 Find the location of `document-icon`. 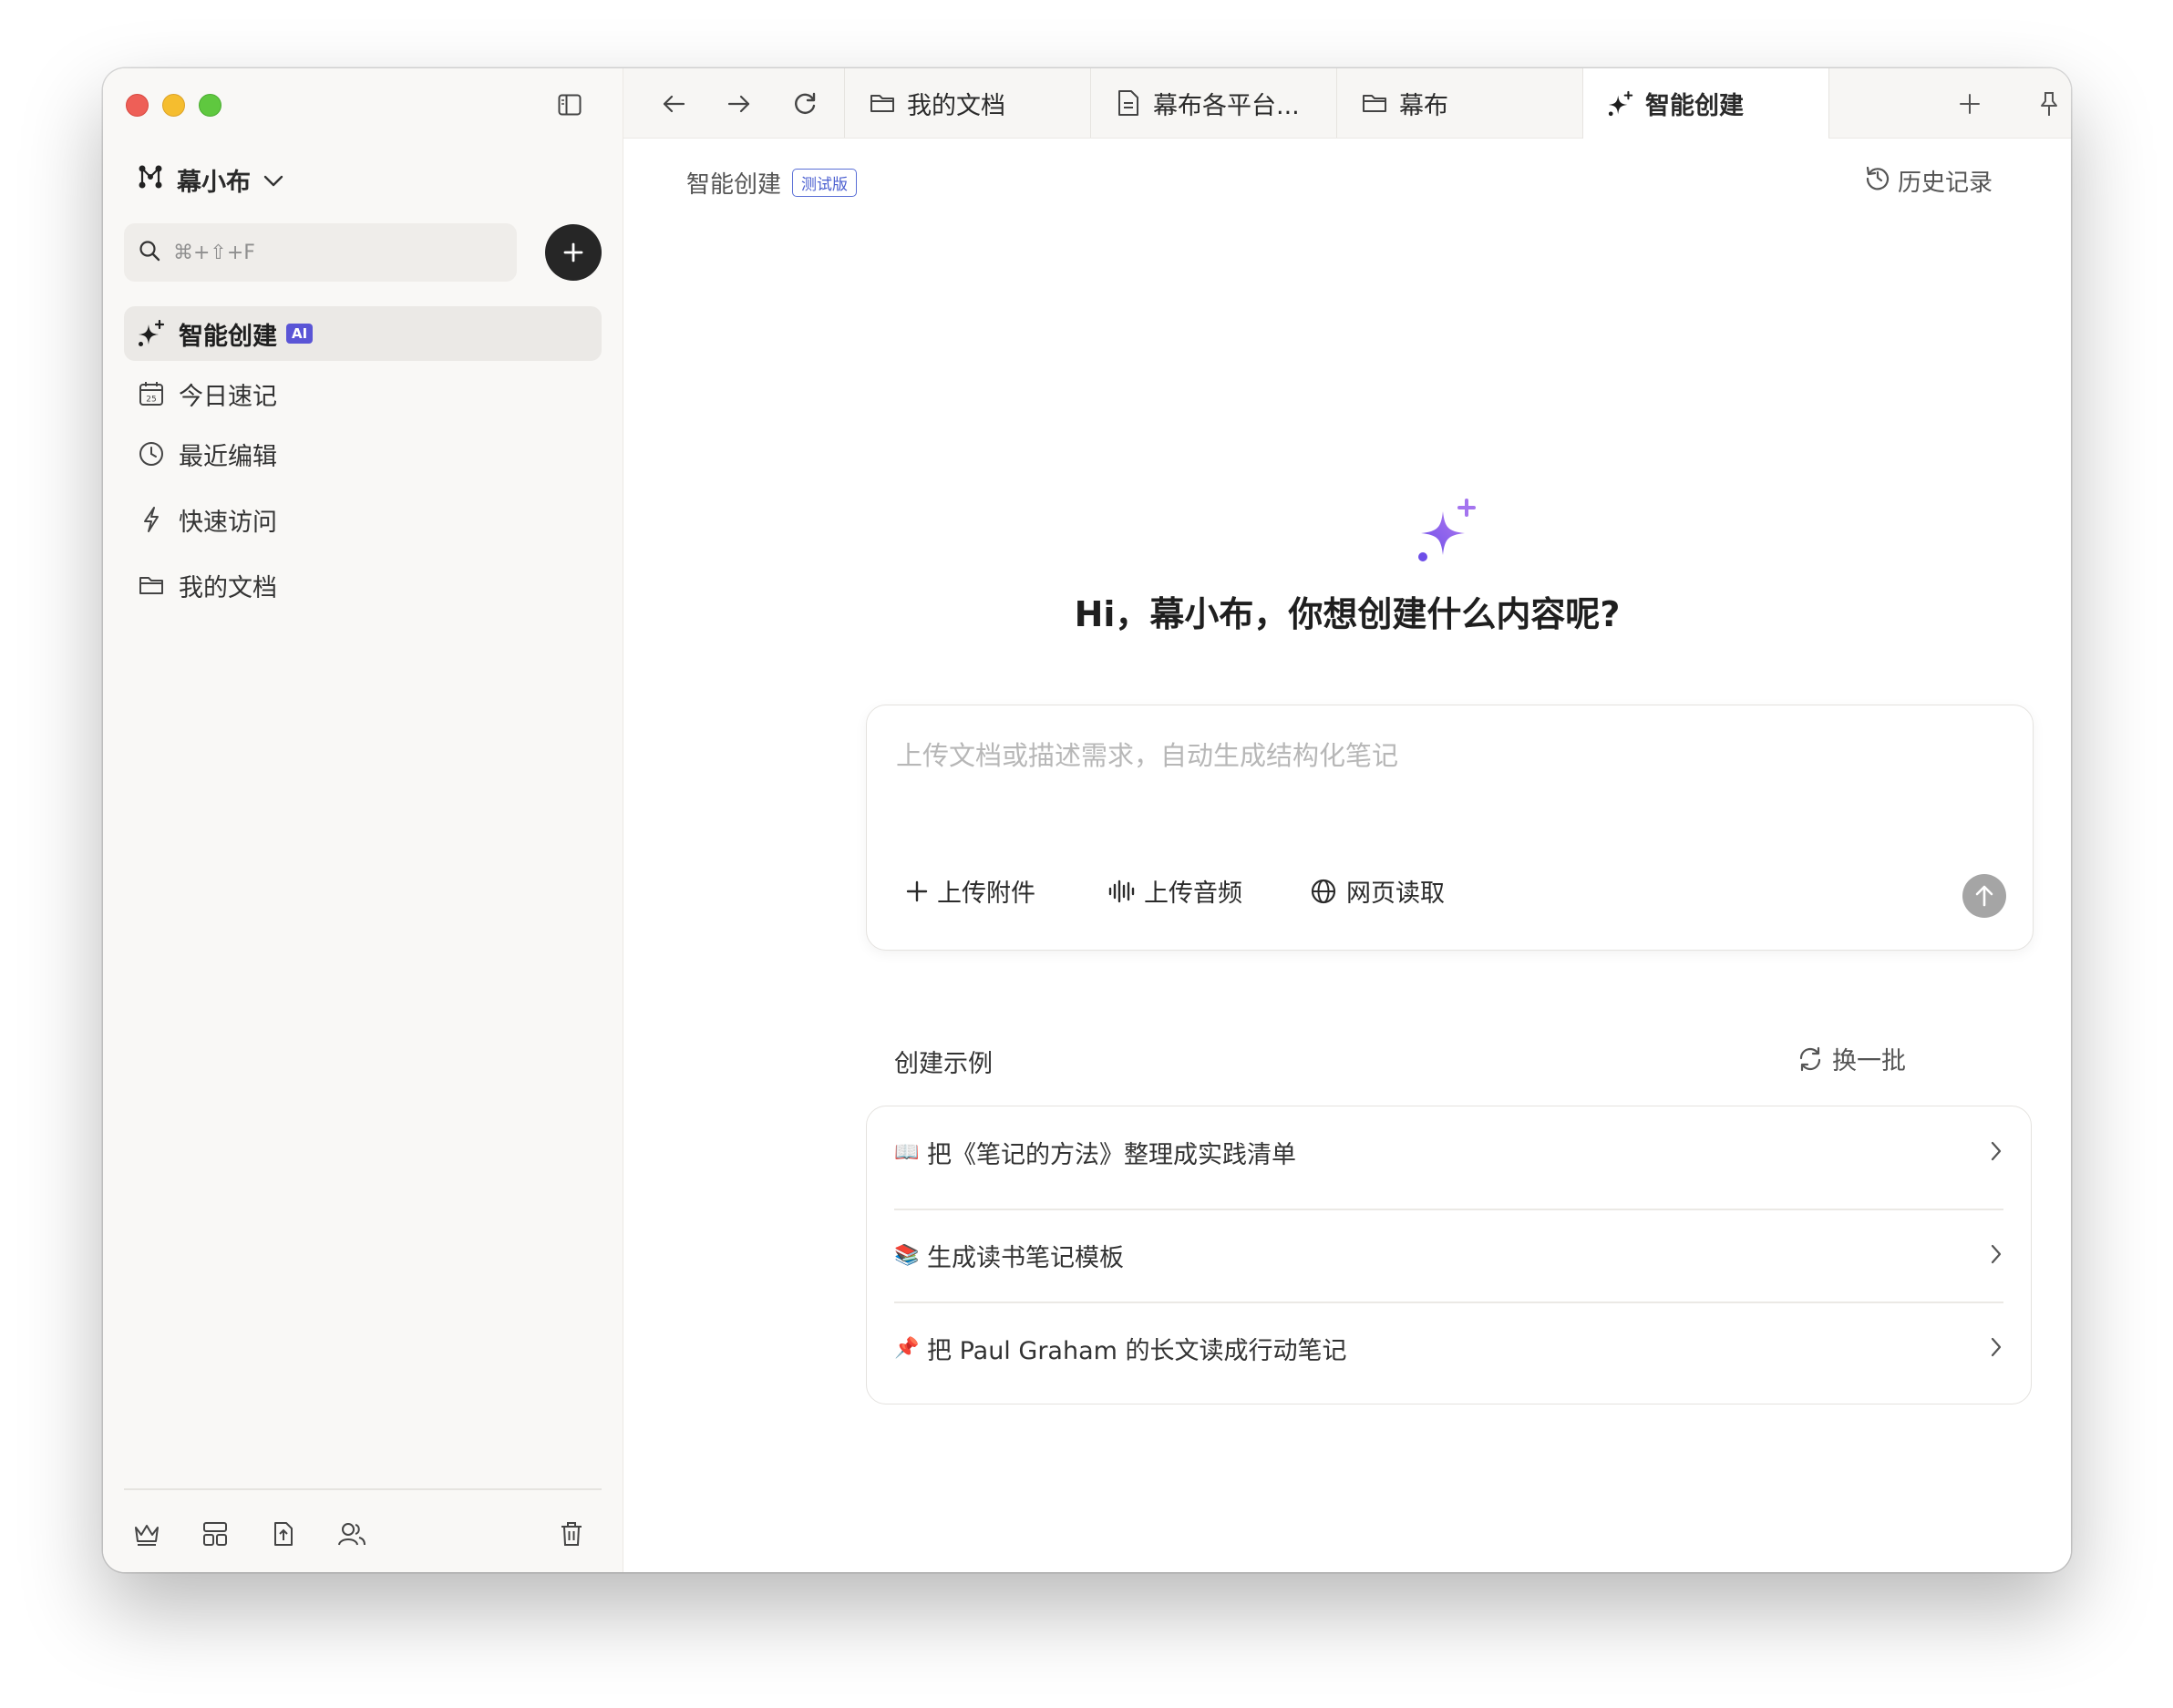

document-icon is located at coordinates (1129, 103).